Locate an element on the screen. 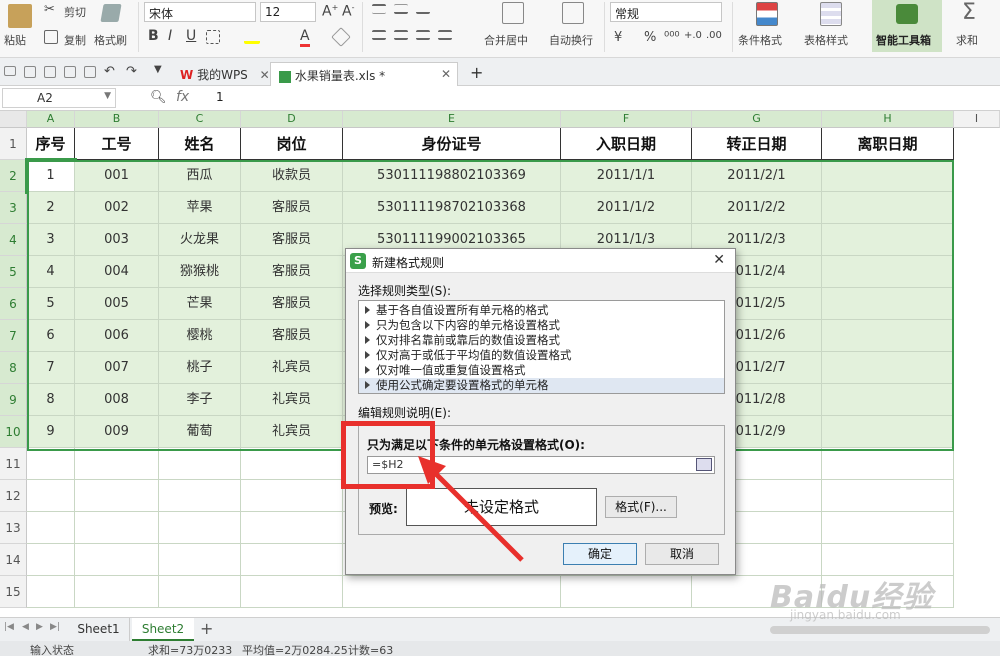 The image size is (1000, 658). column-header-h: H is located at coordinates (888, 119).